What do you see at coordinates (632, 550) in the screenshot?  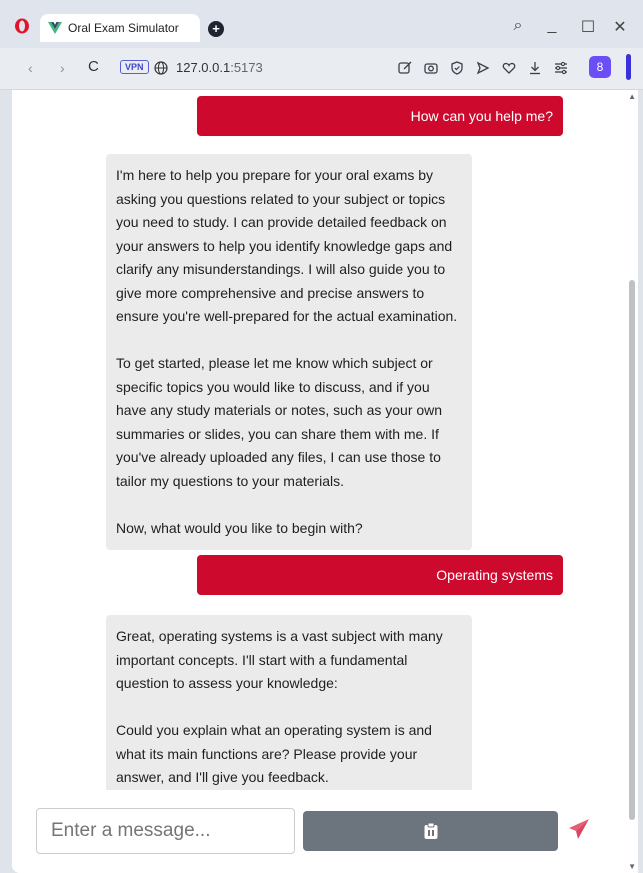 I see `scroll-thumb` at bounding box center [632, 550].